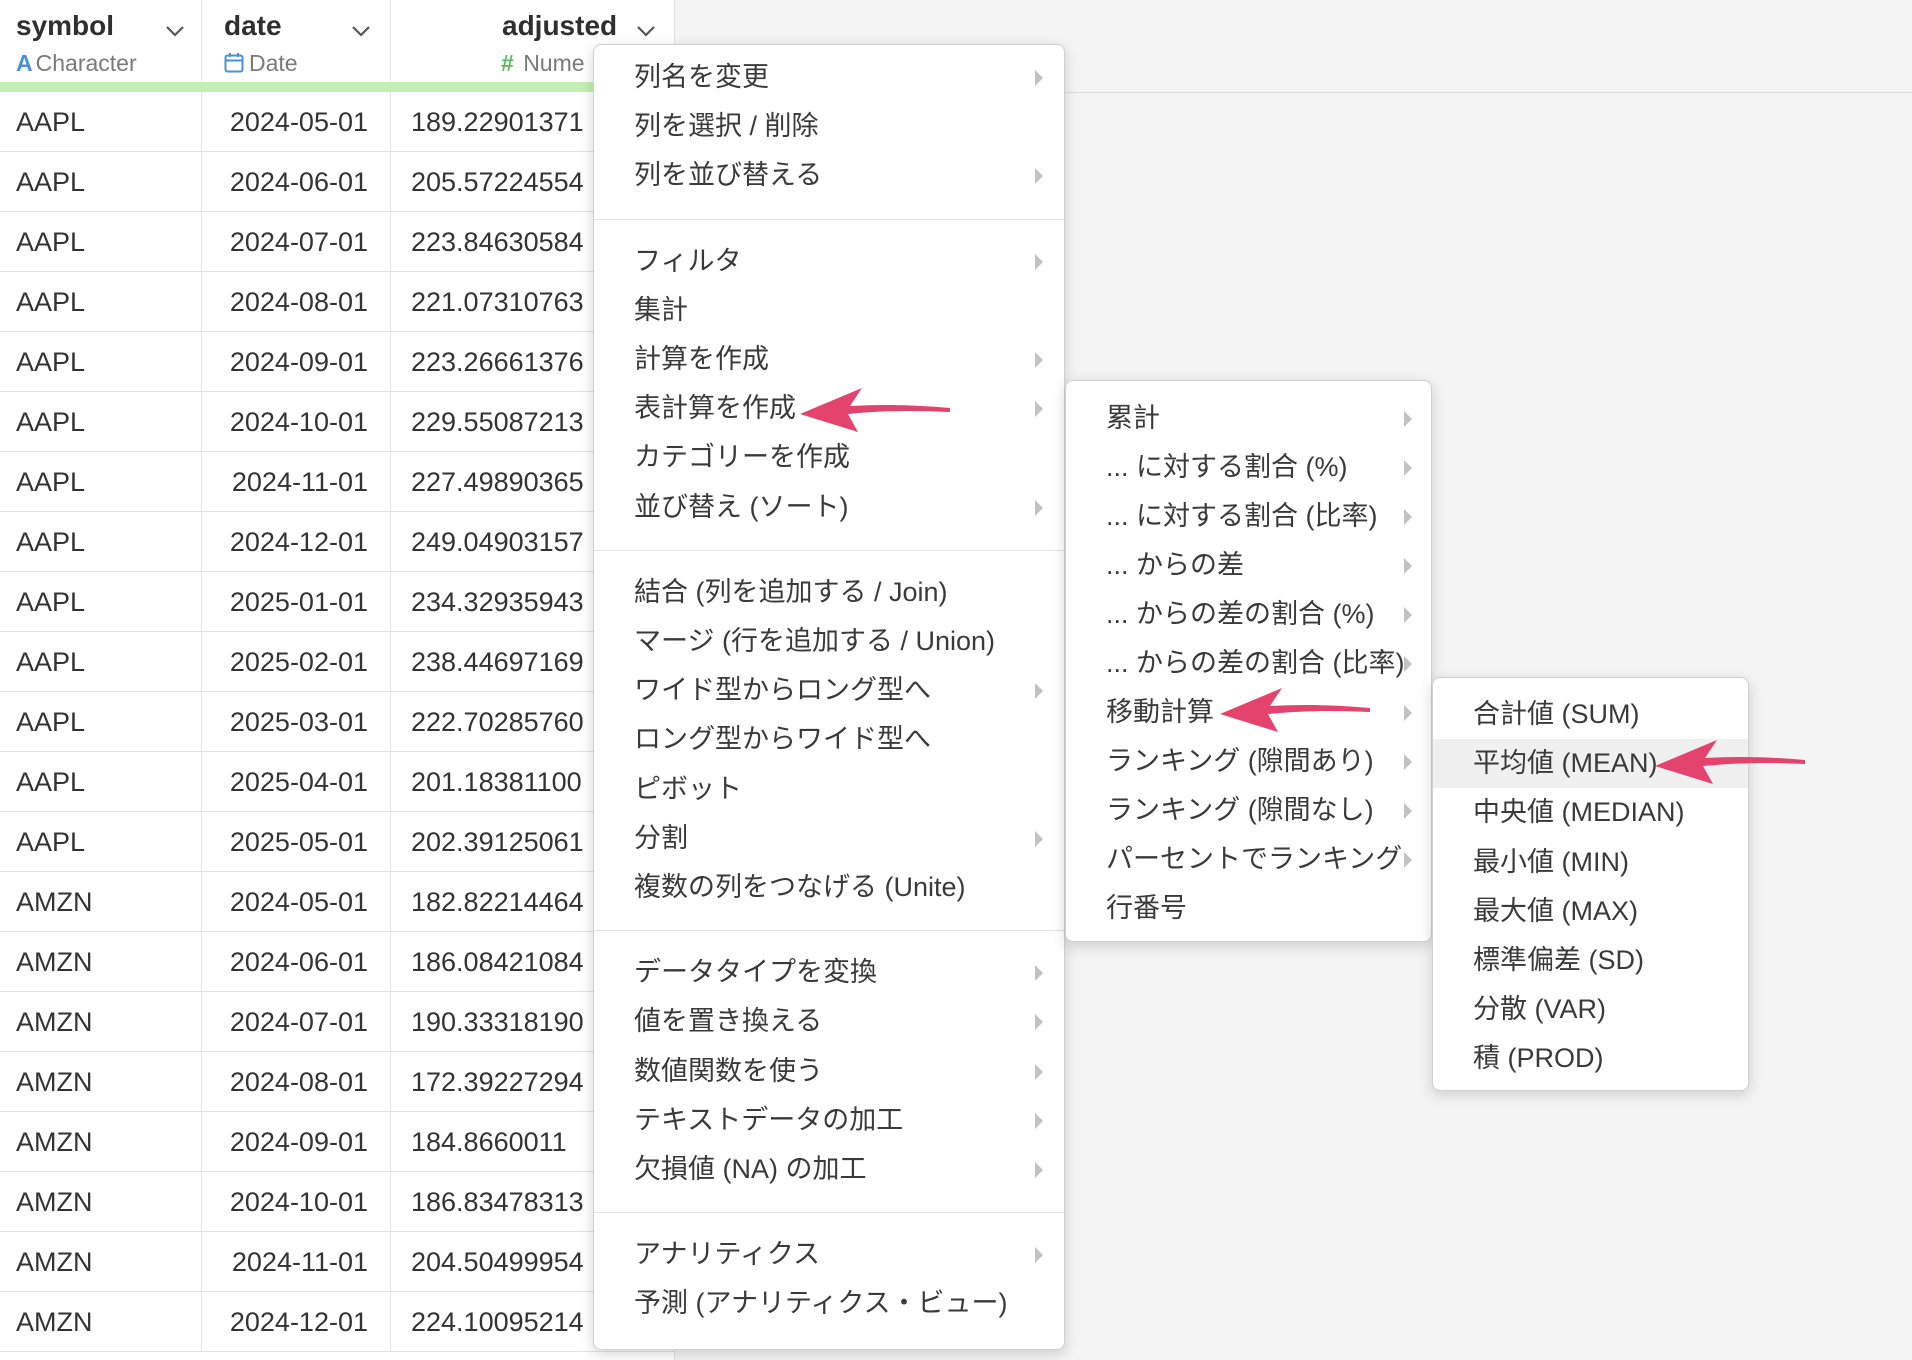 The image size is (1912, 1360). Describe the element at coordinates (829, 1120) in the screenshot. I see `menu-item: テキストデータの加工` at that location.